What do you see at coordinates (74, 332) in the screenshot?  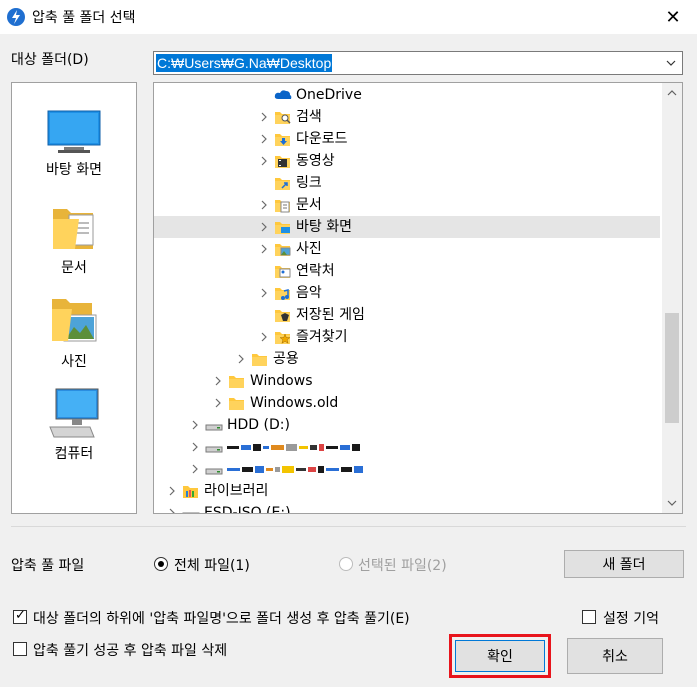 I see `place-pictures: 사진` at bounding box center [74, 332].